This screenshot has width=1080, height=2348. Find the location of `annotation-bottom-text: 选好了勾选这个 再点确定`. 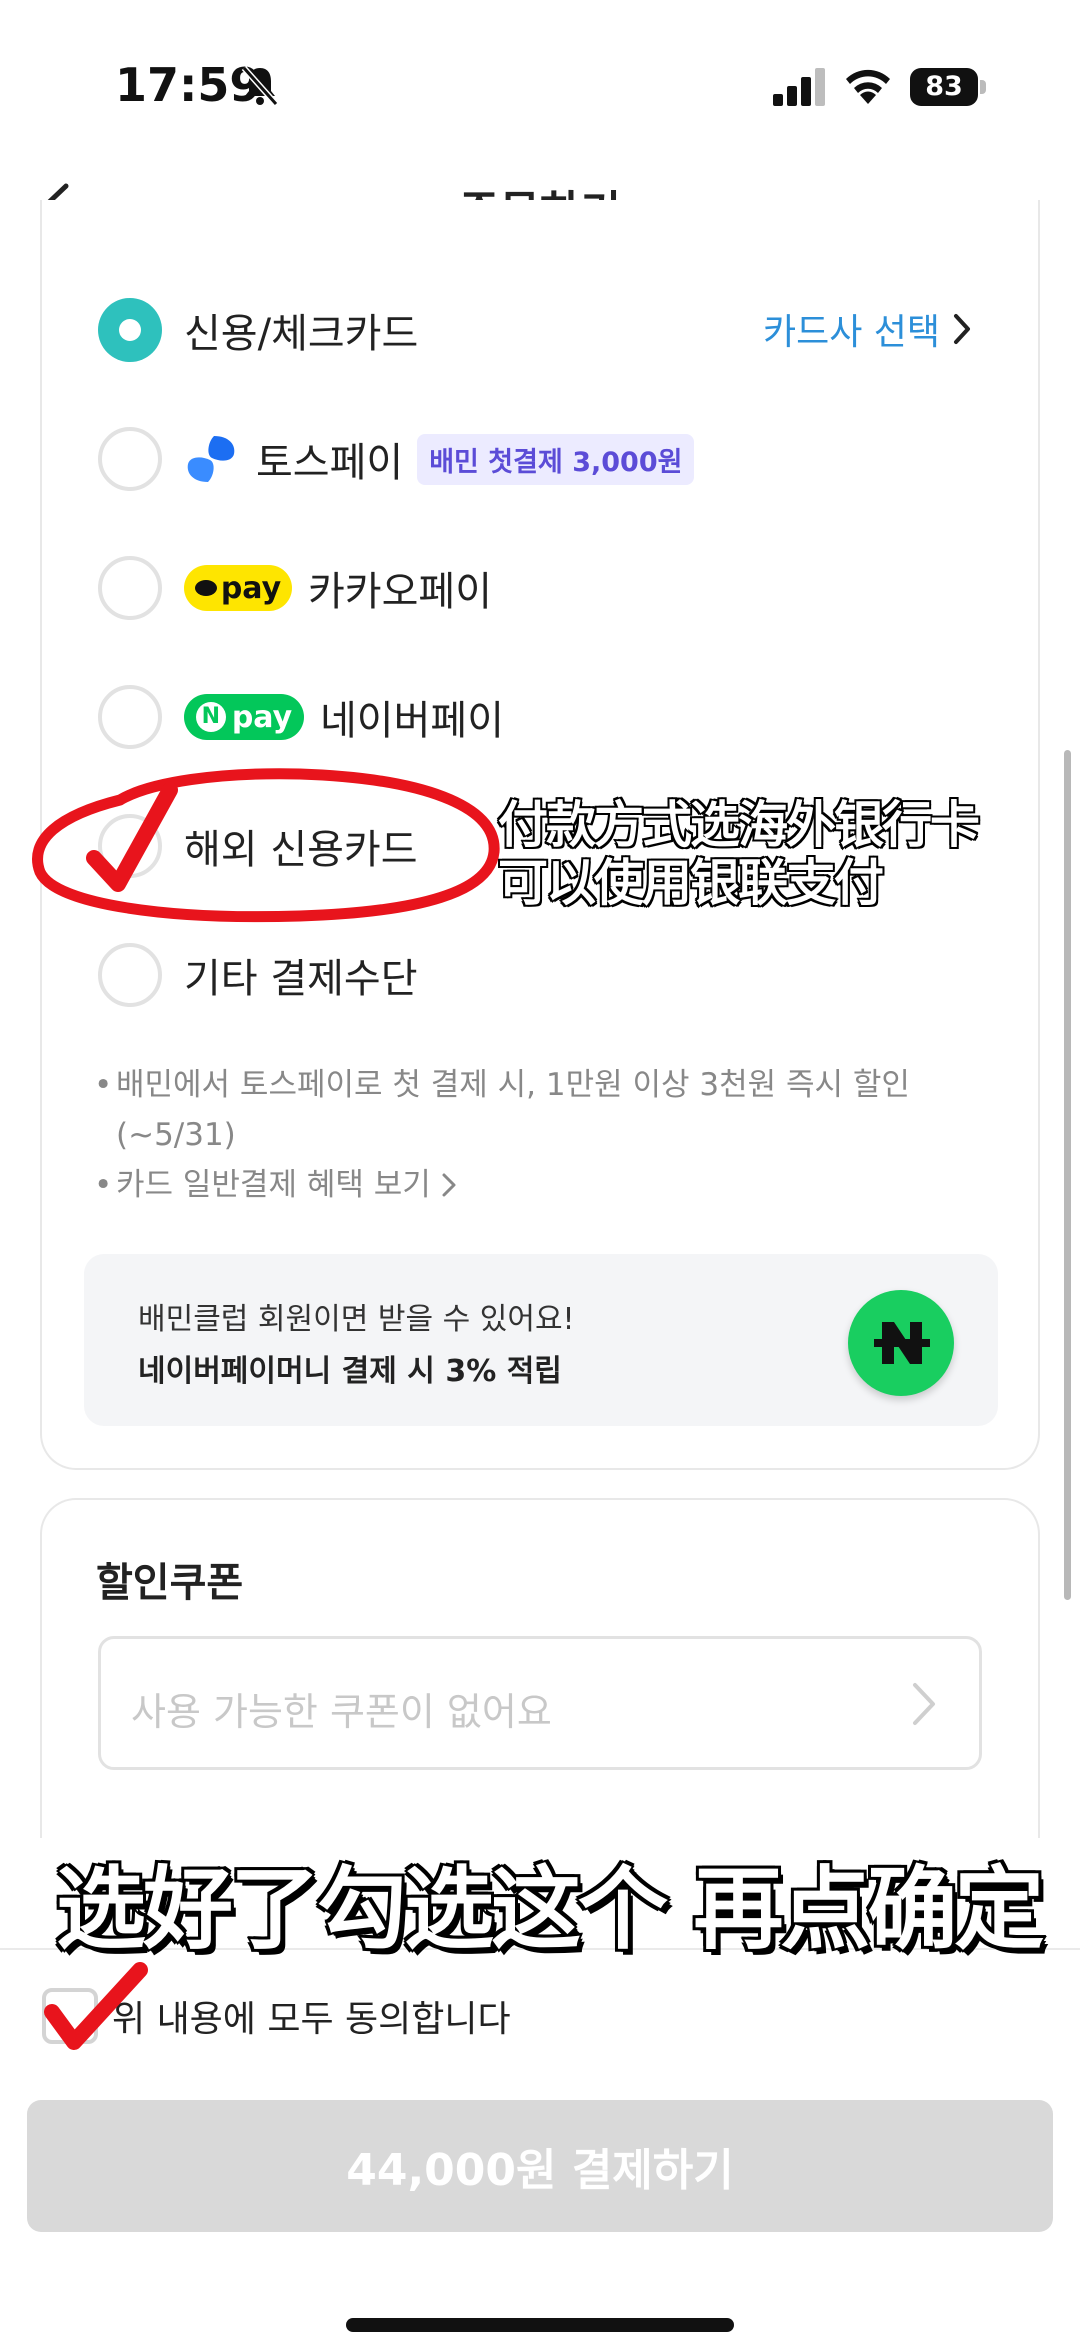

annotation-bottom-text: 选好了勾选这个 再点确定 is located at coordinates (550, 1909).